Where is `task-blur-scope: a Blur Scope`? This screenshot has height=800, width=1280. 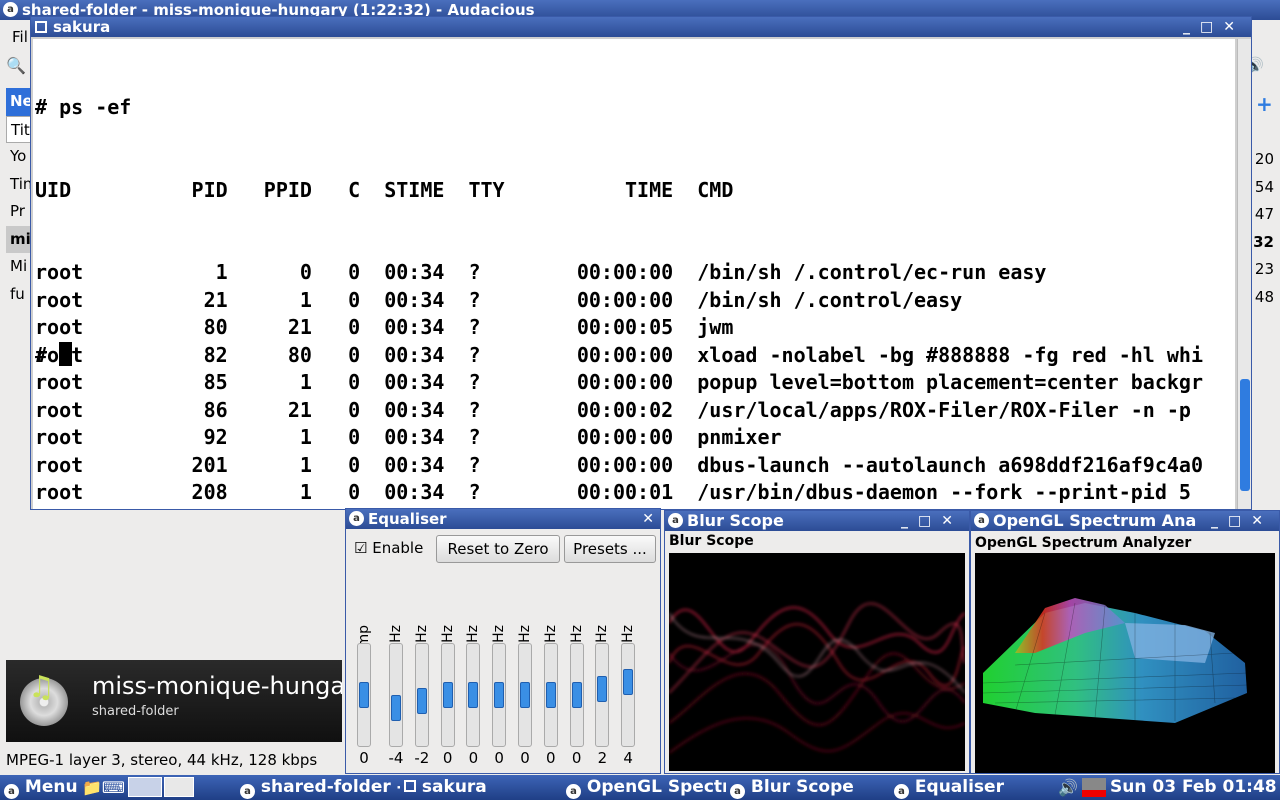
task-blur-scope: a Blur Scope is located at coordinates (810, 787).